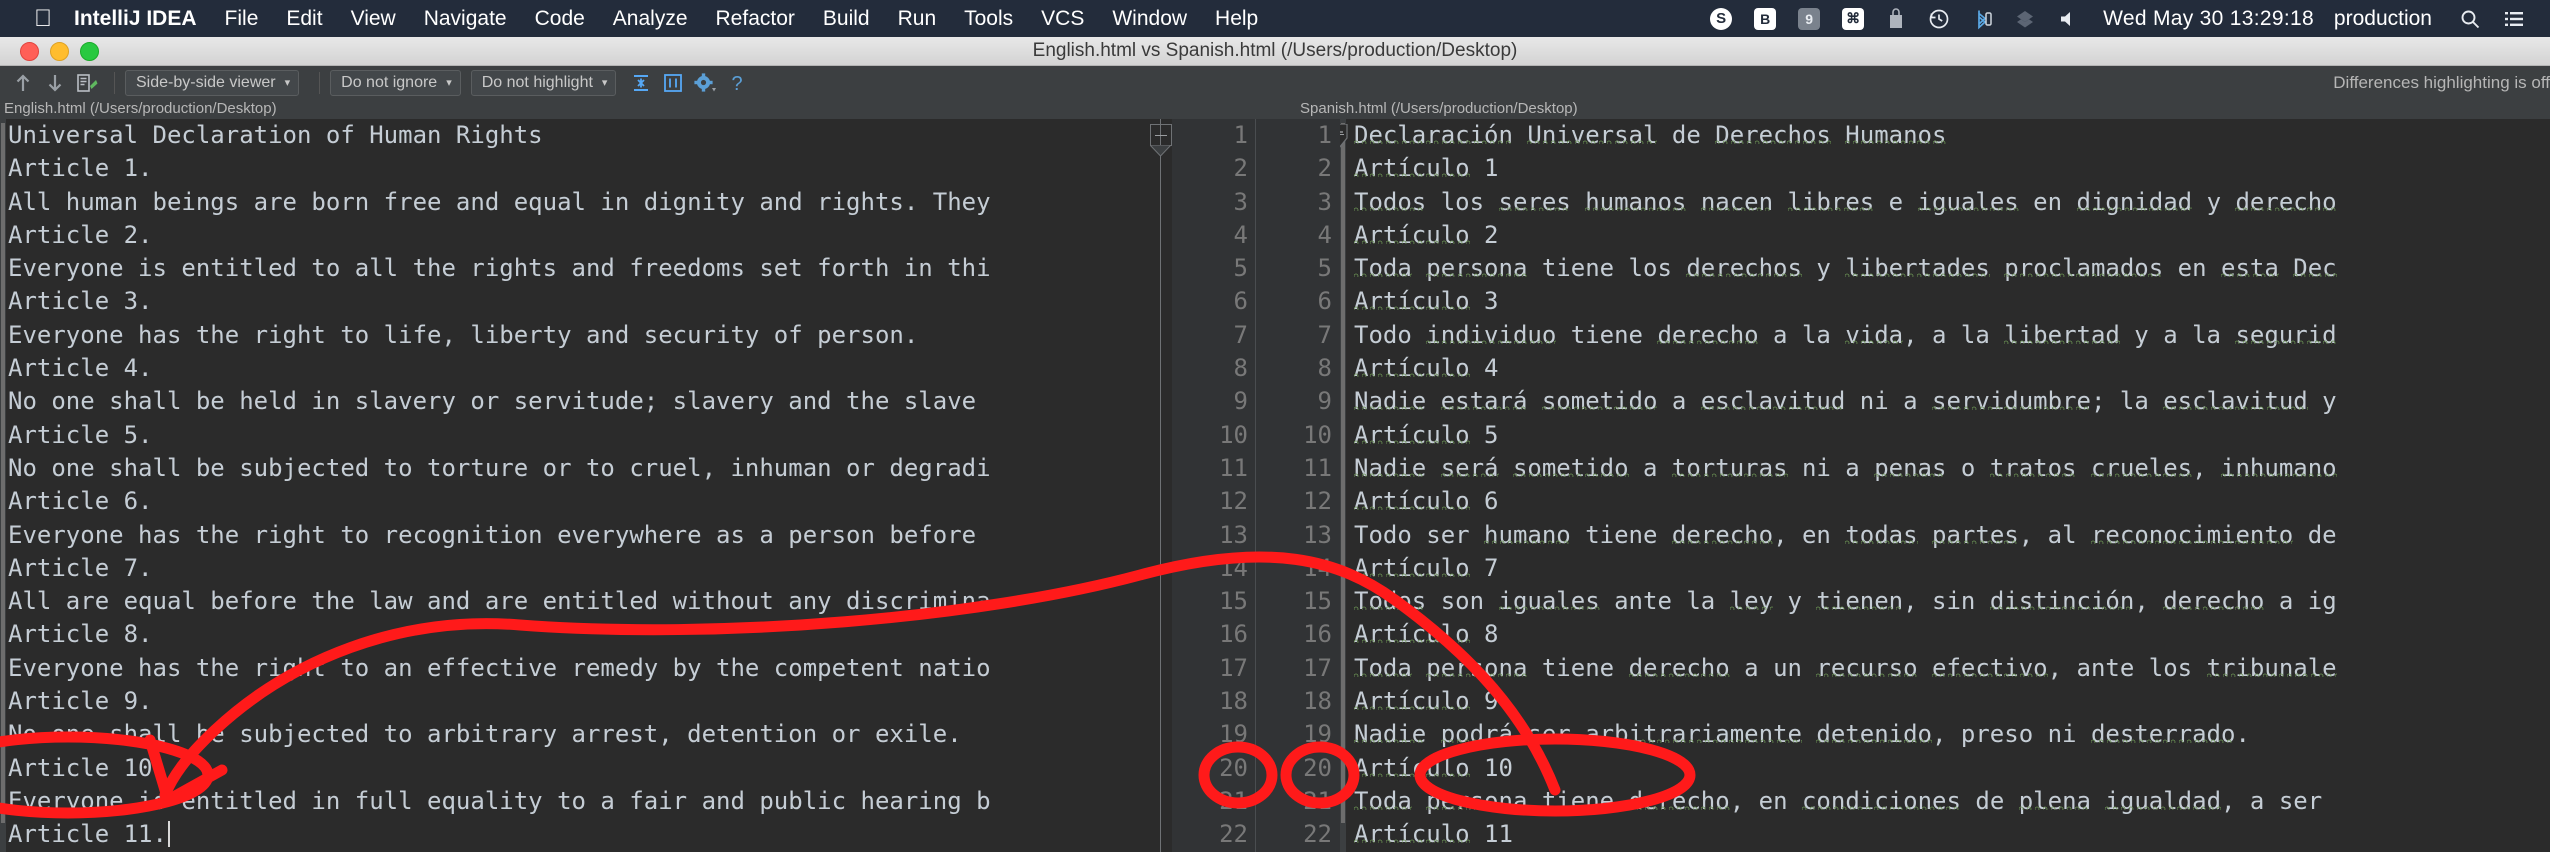 The height and width of the screenshot is (852, 2550). What do you see at coordinates (705, 83) in the screenshot?
I see `gear-icon` at bounding box center [705, 83].